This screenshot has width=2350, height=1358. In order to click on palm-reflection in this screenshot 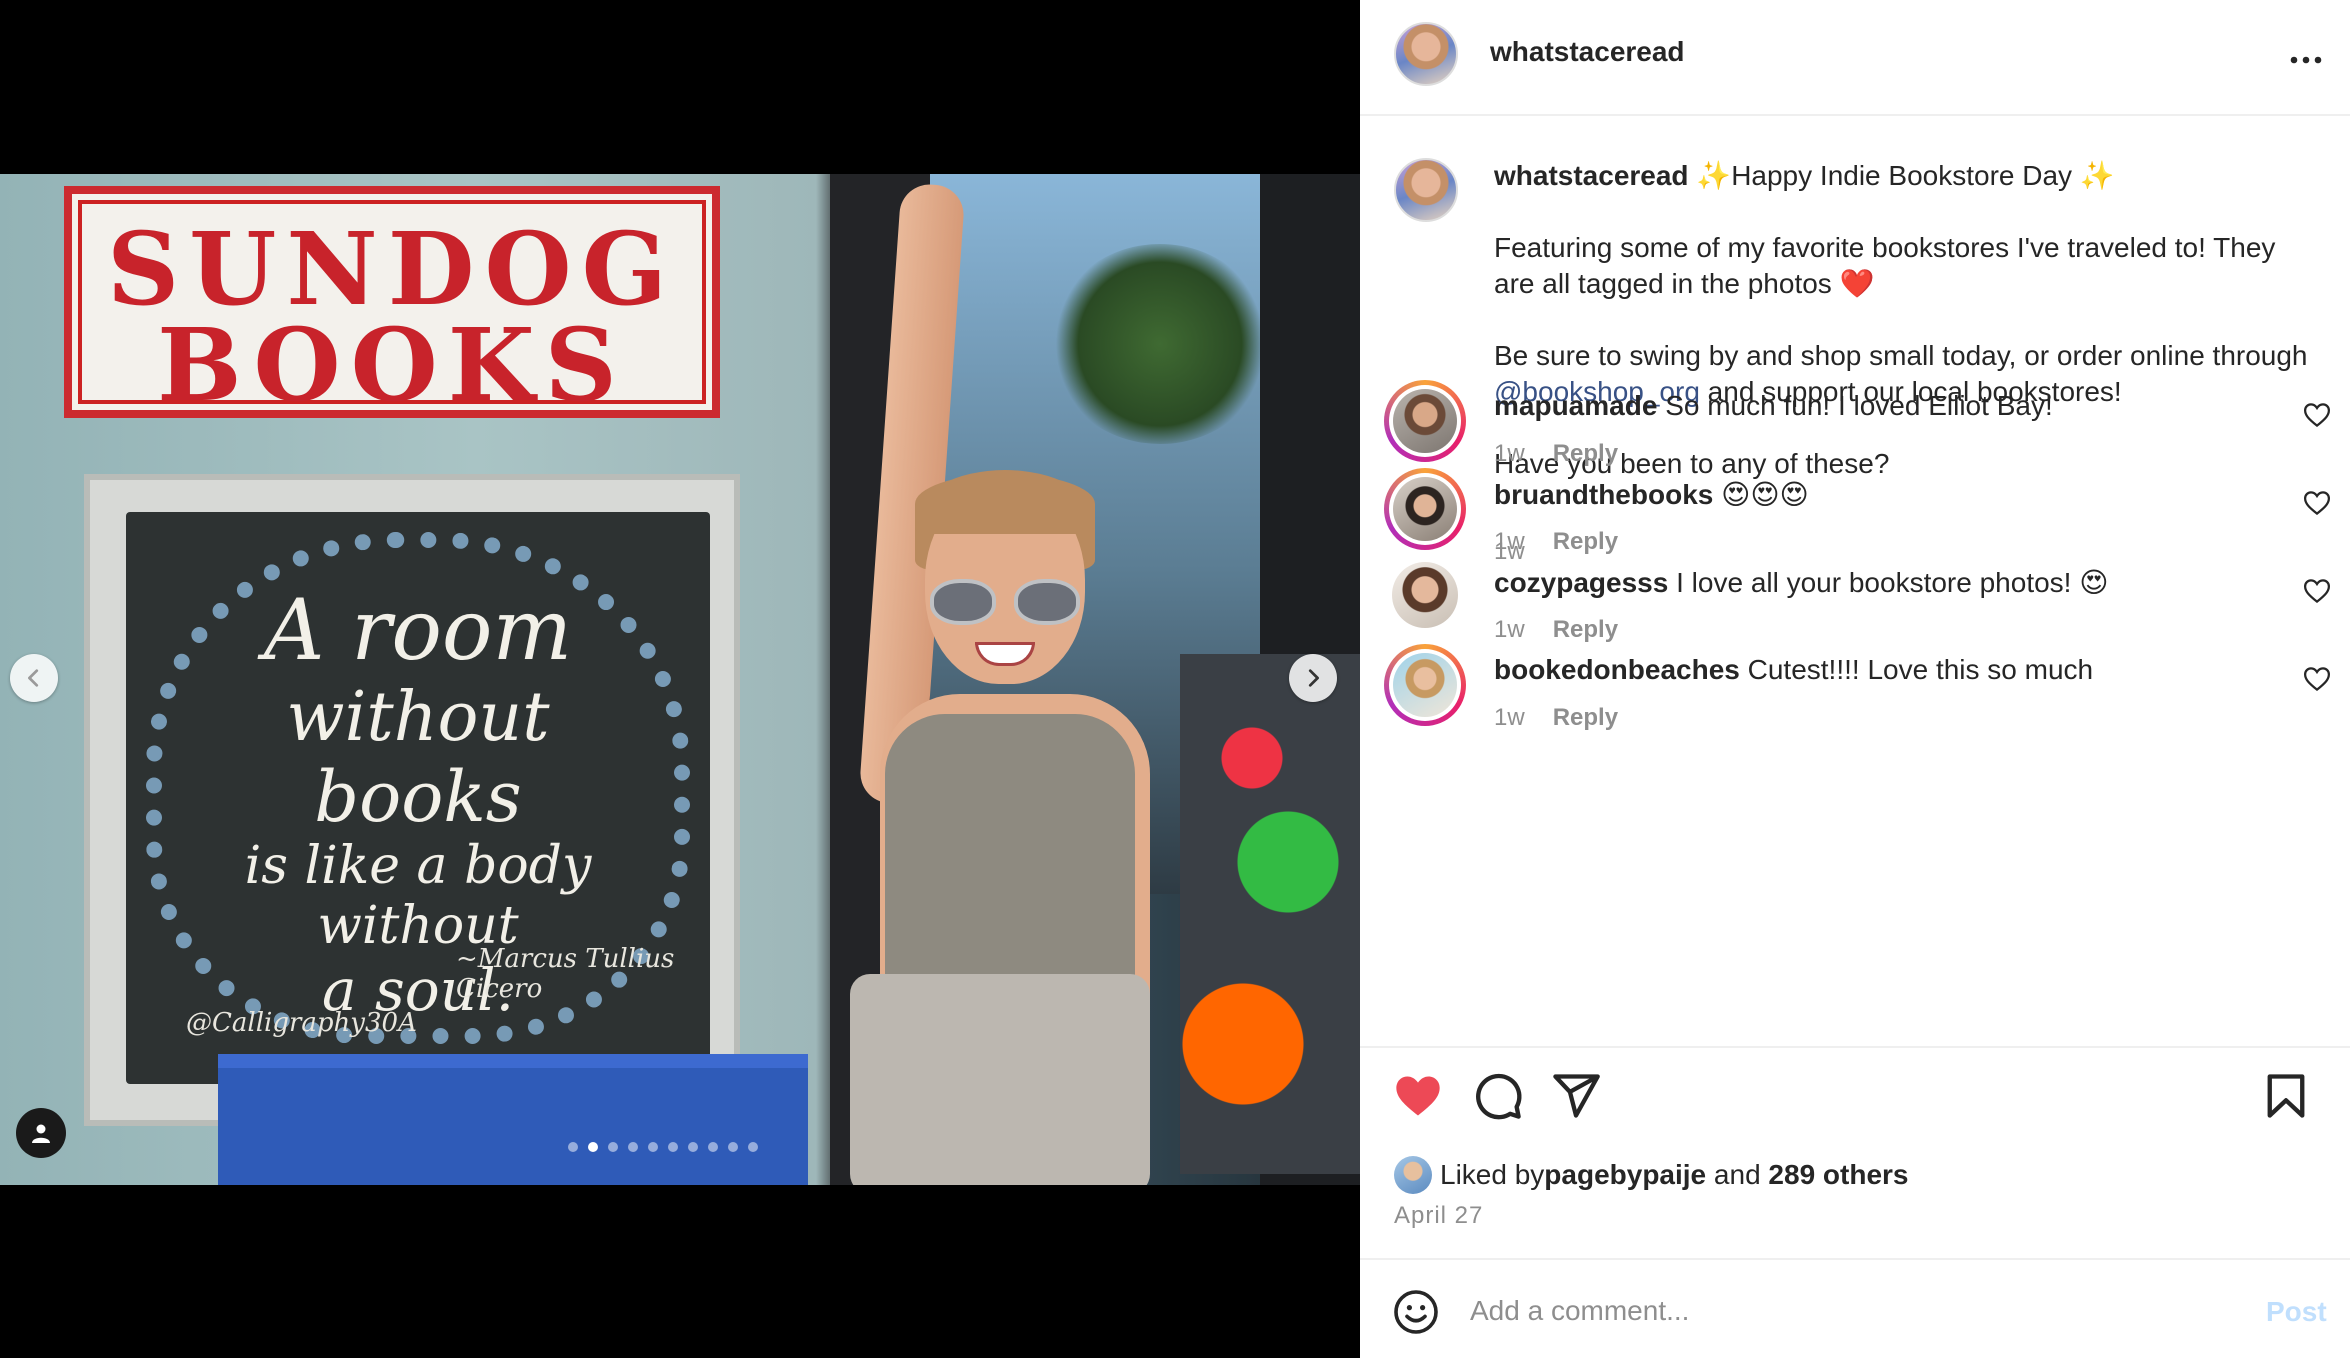, I will do `click(1160, 344)`.